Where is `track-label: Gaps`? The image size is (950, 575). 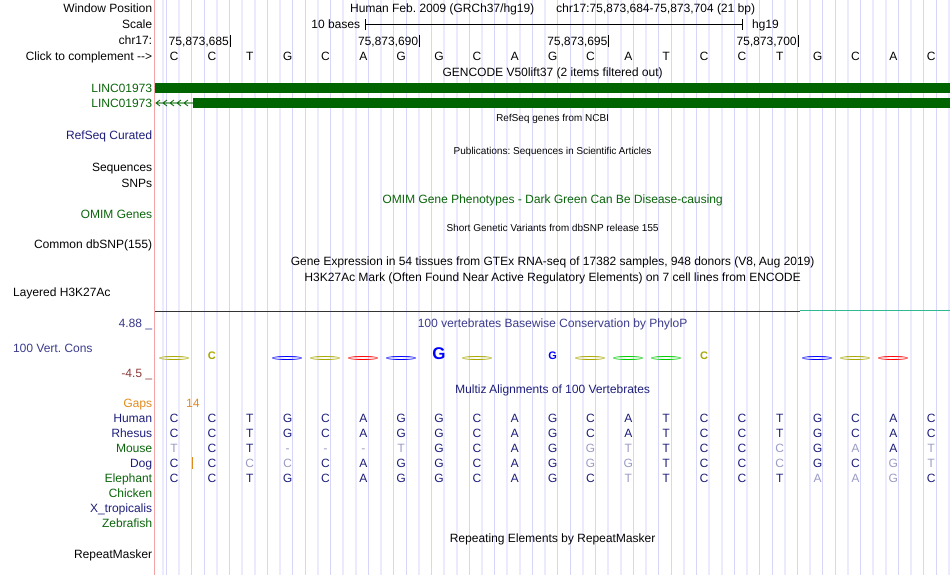
track-label: Gaps is located at coordinates (137, 403).